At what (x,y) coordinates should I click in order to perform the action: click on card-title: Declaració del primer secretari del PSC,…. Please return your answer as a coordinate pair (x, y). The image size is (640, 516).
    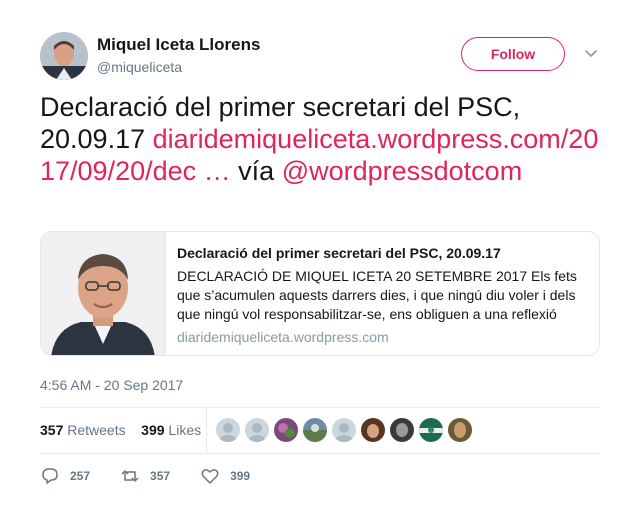
    Looking at the image, I should click on (382, 253).